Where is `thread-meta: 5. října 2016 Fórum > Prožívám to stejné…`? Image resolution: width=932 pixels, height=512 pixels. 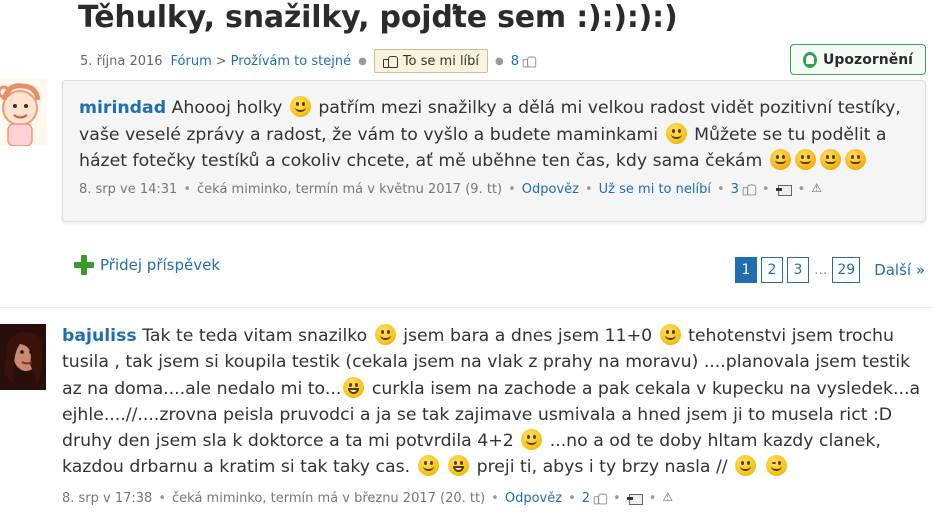 thread-meta: 5. října 2016 Fórum > Prožívám to stejné… is located at coordinates (308, 61).